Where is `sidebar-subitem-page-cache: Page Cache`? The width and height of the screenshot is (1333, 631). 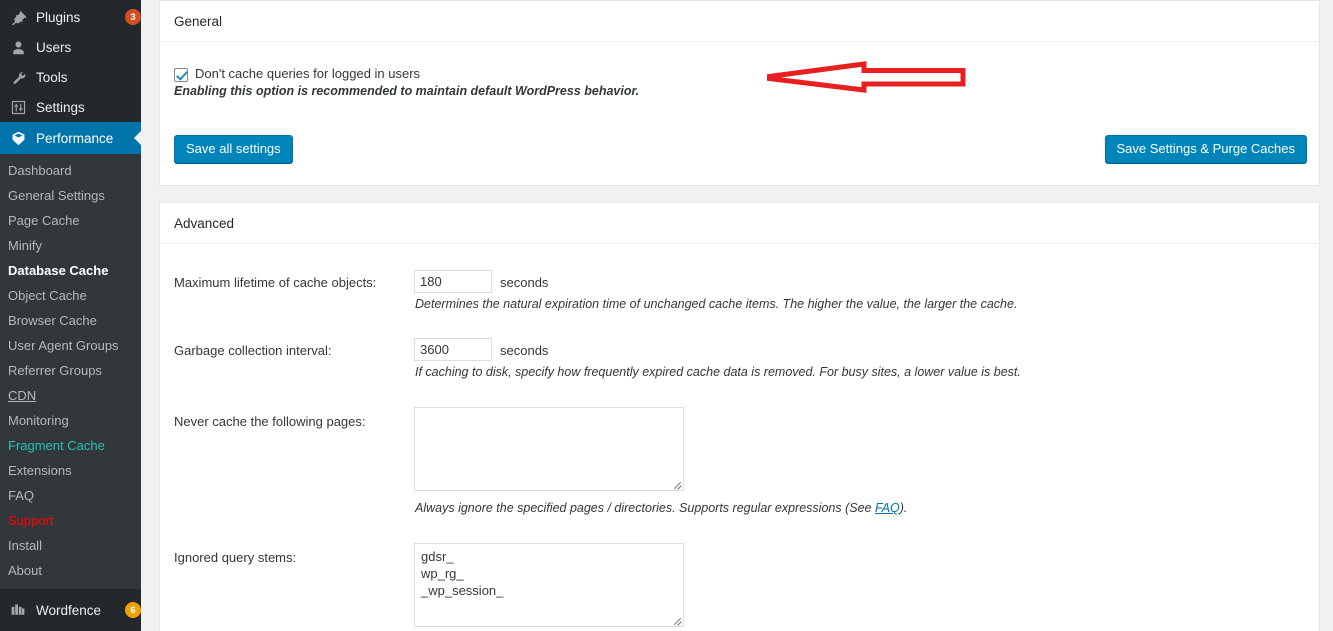
sidebar-subitem-page-cache: Page Cache is located at coordinates (70, 220).